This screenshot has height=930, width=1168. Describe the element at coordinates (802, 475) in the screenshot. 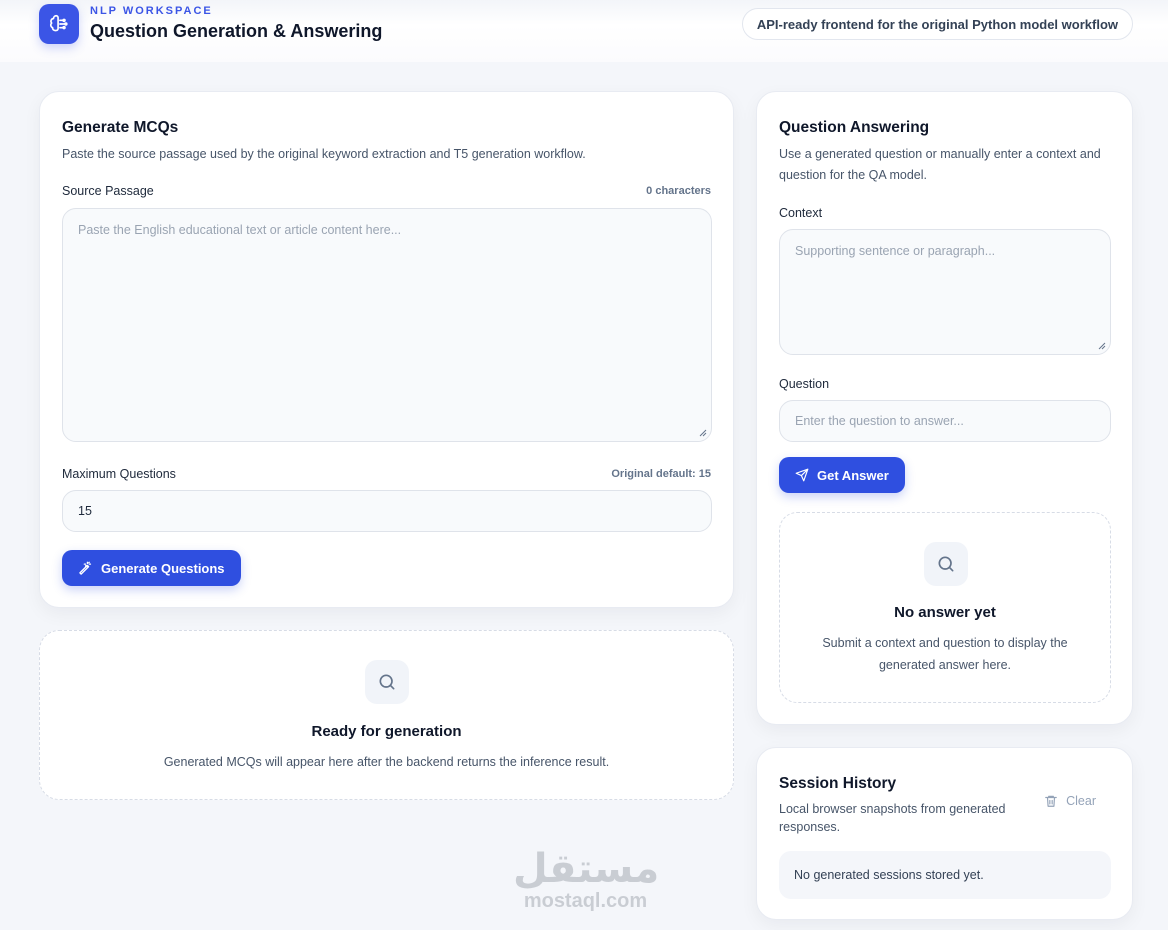

I see `send-icon` at that location.